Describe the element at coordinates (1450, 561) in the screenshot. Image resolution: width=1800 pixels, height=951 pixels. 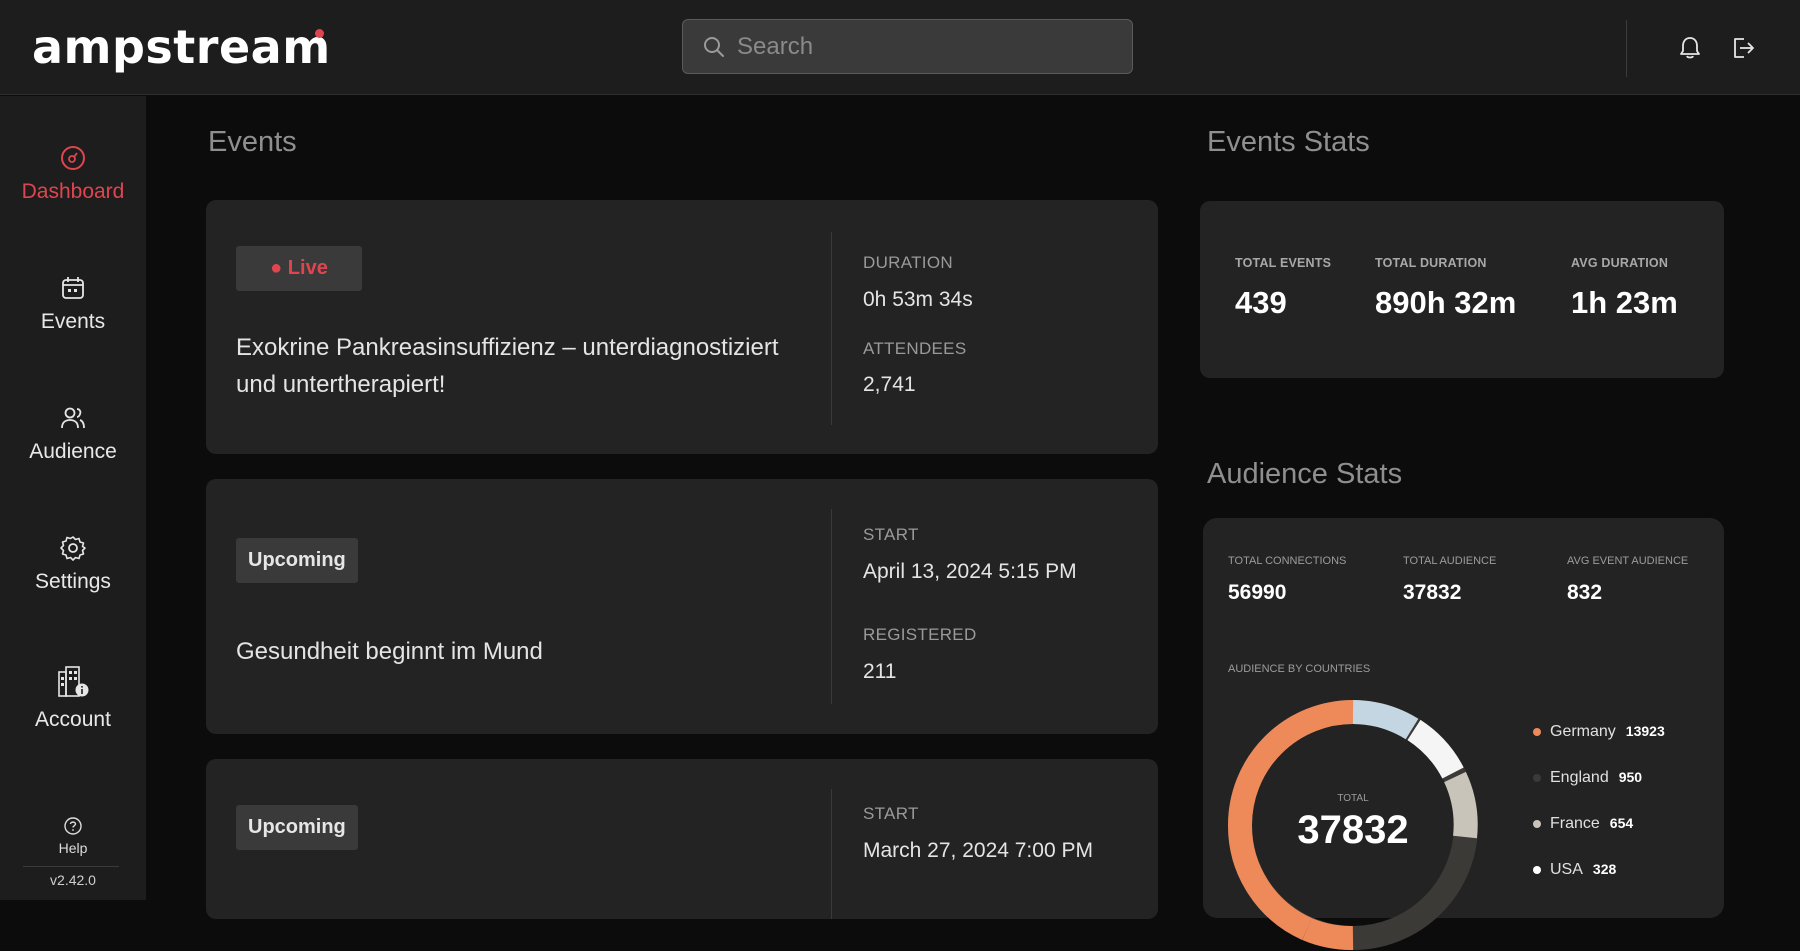
I see `total-audience-label: TOTAL AUDIENCE` at that location.